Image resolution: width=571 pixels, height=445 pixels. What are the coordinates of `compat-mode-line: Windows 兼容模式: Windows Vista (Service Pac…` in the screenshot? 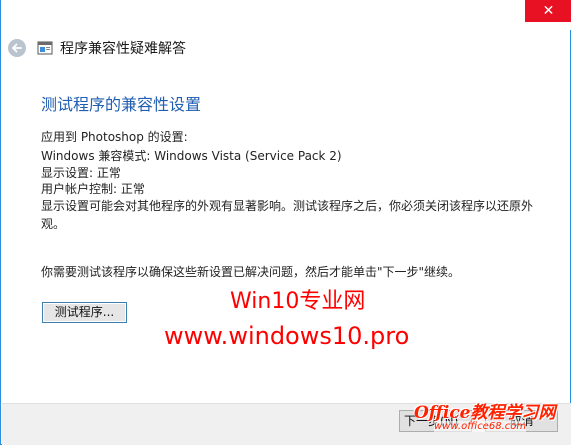 It's located at (191, 156).